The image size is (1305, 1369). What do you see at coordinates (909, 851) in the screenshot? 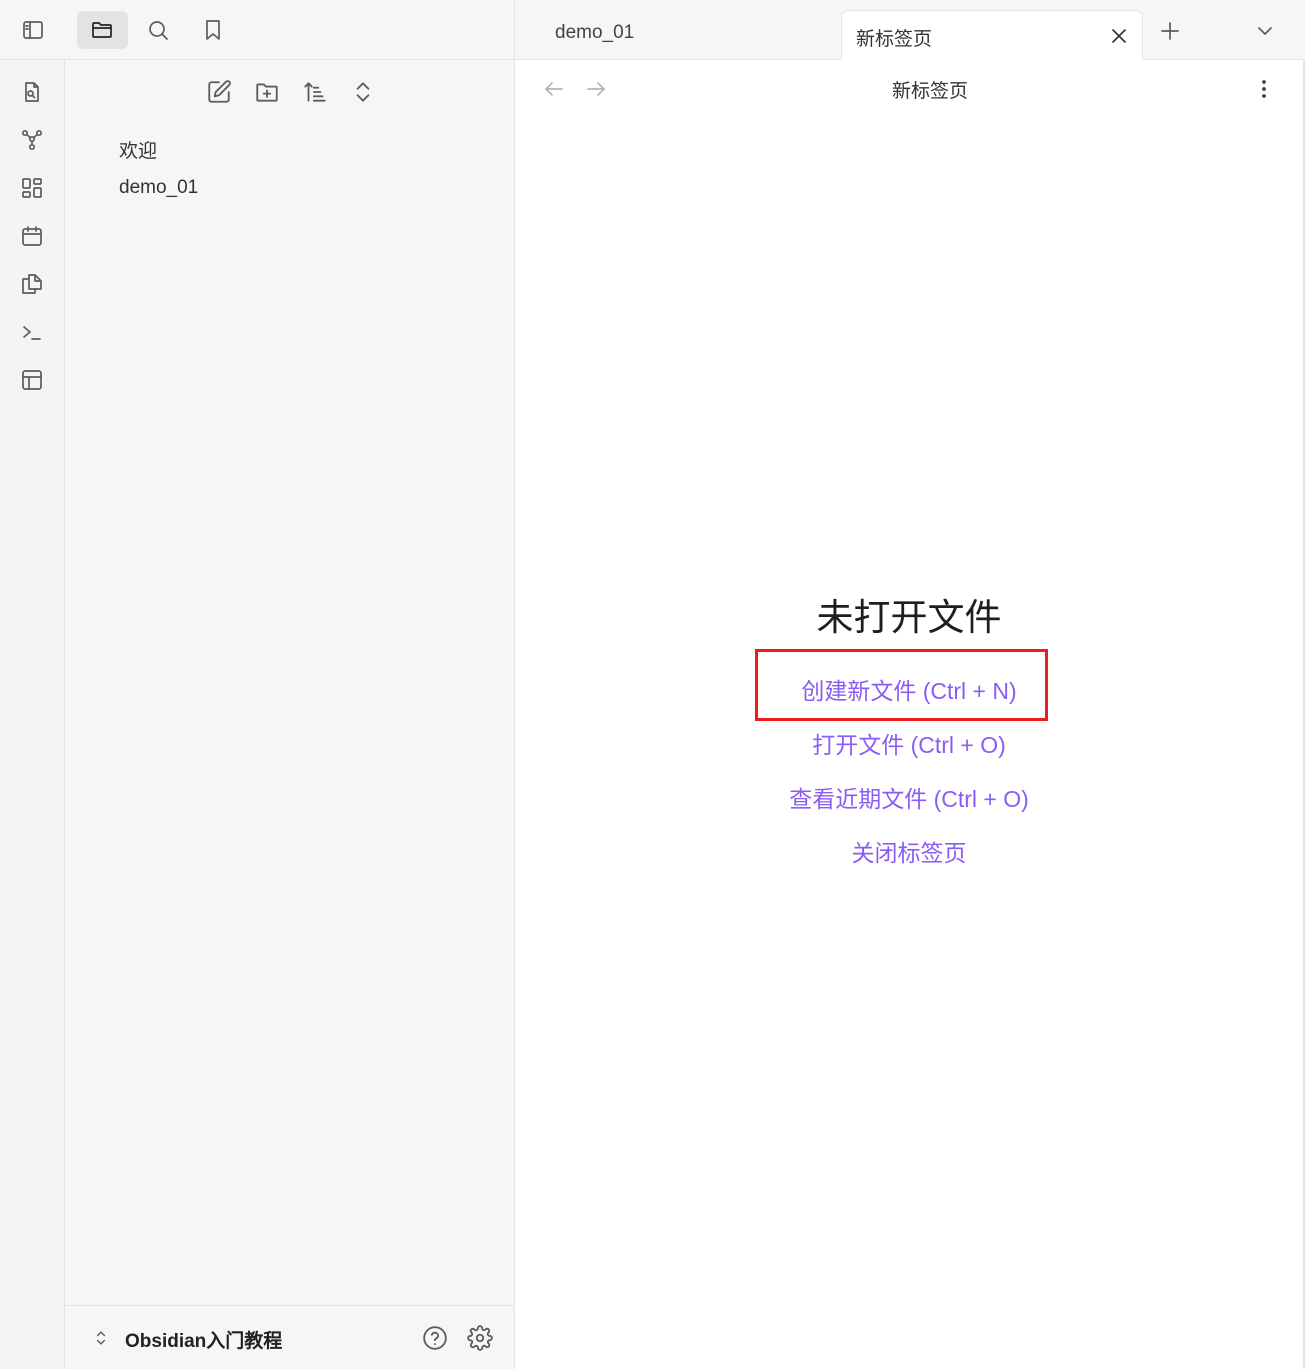
I see `close-tab-link: 关闭标签页` at bounding box center [909, 851].